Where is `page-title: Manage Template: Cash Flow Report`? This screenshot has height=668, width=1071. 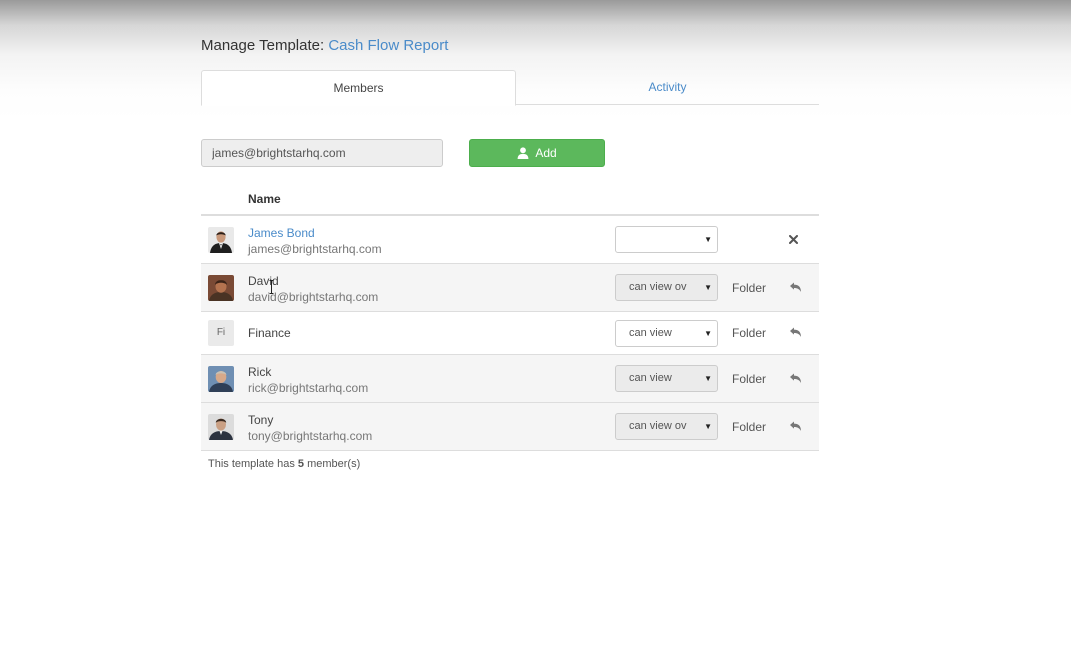
page-title: Manage Template: Cash Flow Report is located at coordinates (324, 45).